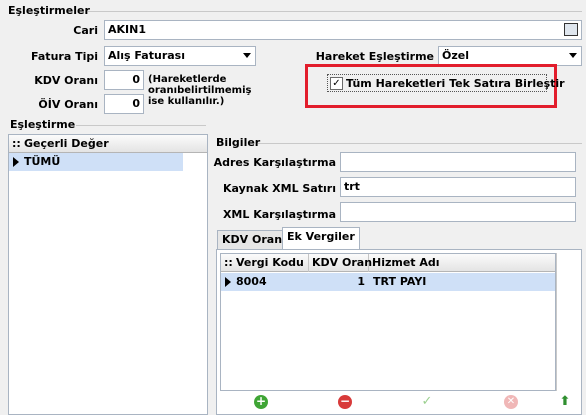 The height and width of the screenshot is (415, 586). Describe the element at coordinates (279, 214) in the screenshot. I see `xml-compare-label: XML Karşılaştırma` at that location.